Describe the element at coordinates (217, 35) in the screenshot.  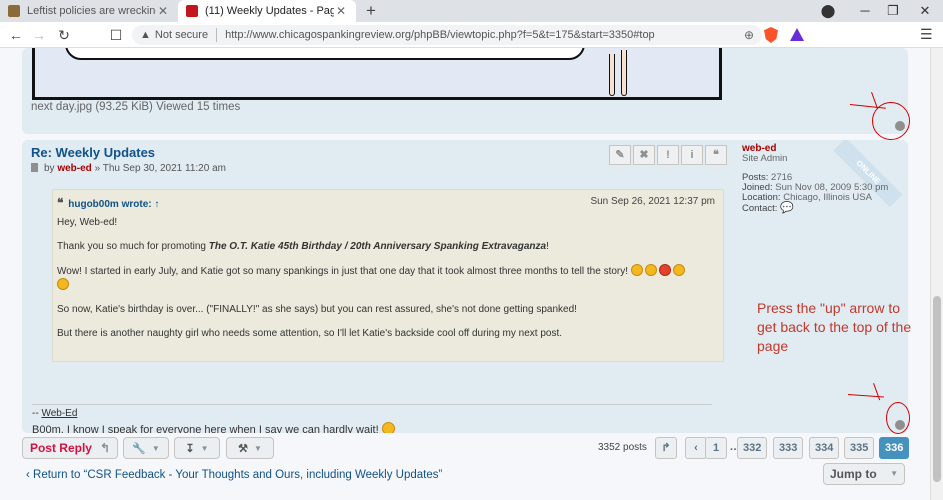
I see `divider` at that location.